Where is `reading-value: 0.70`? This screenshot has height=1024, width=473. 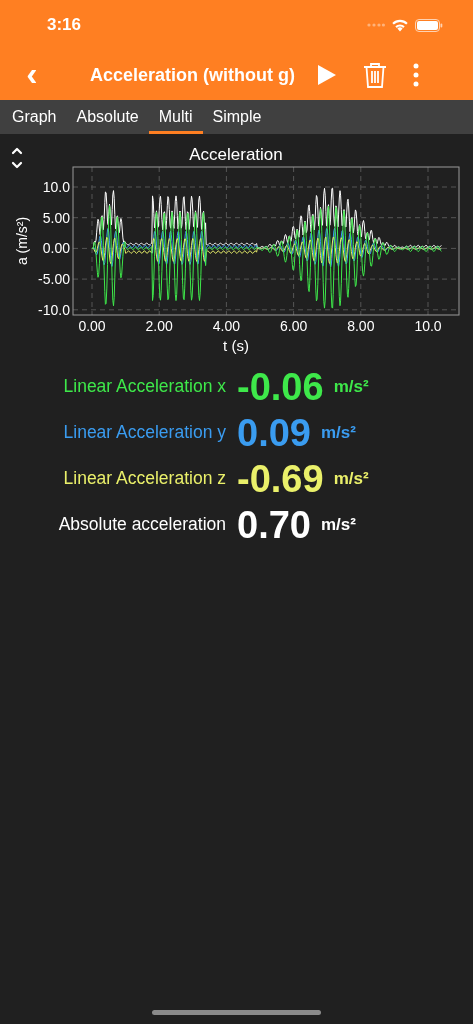 reading-value: 0.70 is located at coordinates (274, 524).